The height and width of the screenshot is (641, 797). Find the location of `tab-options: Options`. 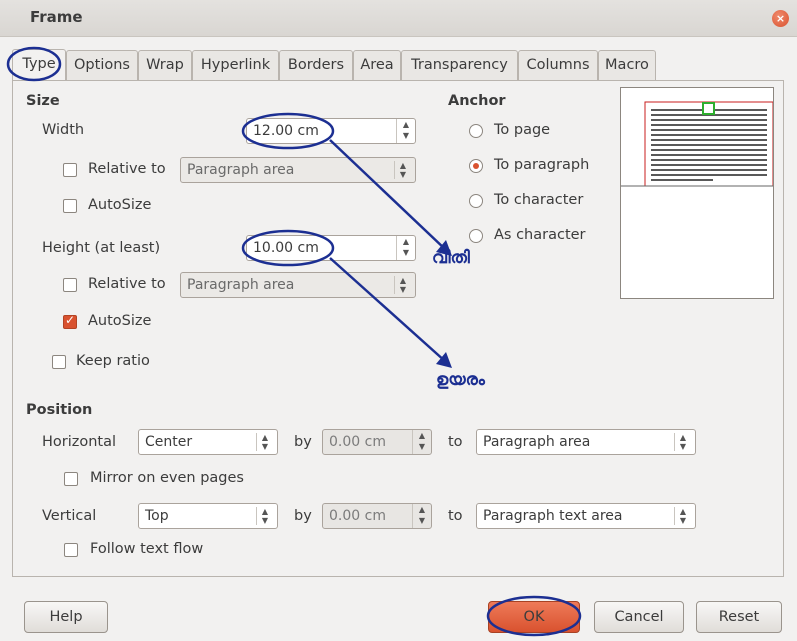

tab-options: Options is located at coordinates (102, 65).